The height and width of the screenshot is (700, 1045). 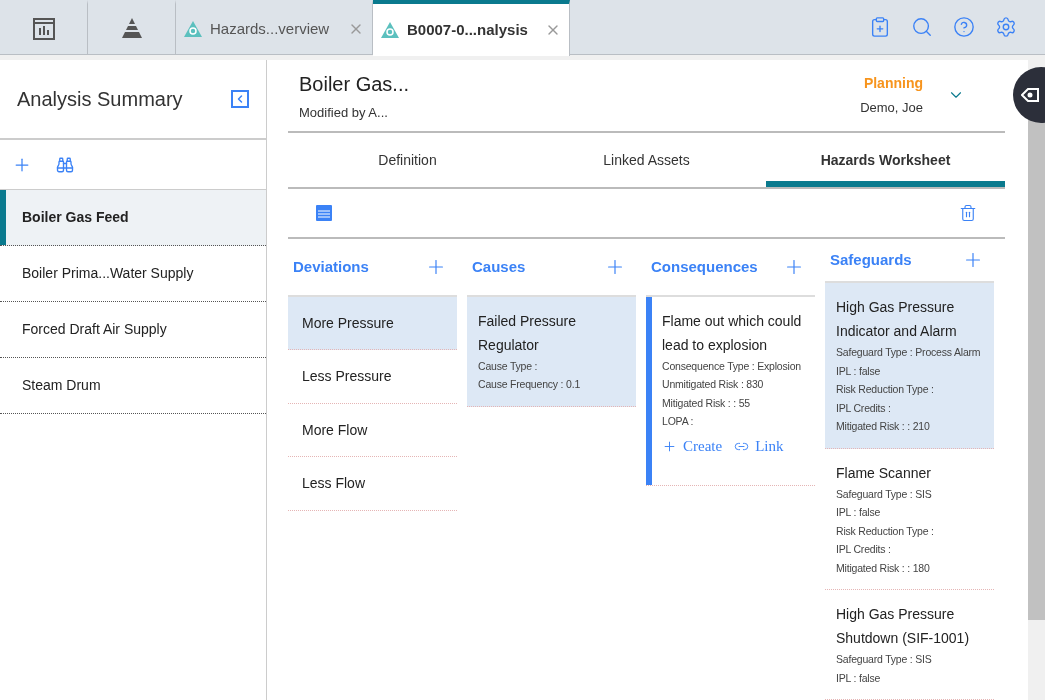 I want to click on state-label: Planning, so click(x=893, y=84).